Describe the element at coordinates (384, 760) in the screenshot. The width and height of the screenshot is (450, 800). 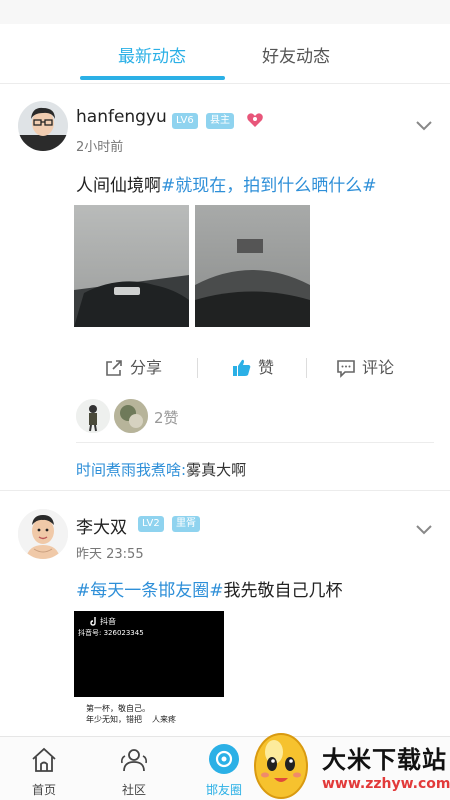
I see `watermark-title: 大米下载站` at that location.